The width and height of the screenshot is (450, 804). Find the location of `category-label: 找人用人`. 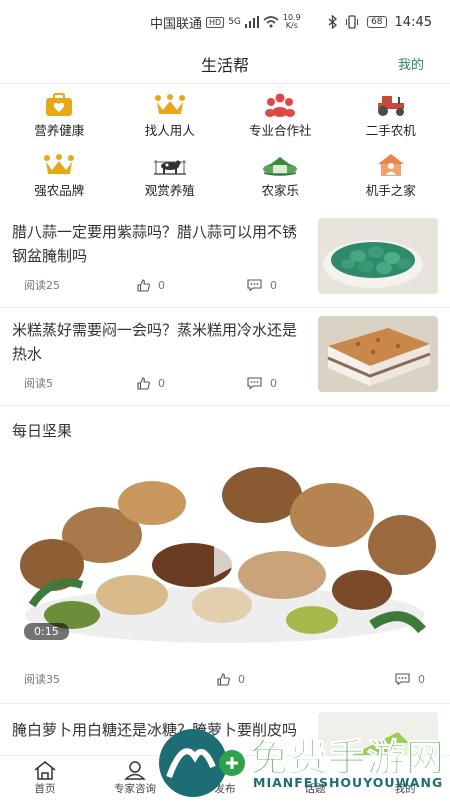

category-label: 找人用人 is located at coordinates (169, 130).